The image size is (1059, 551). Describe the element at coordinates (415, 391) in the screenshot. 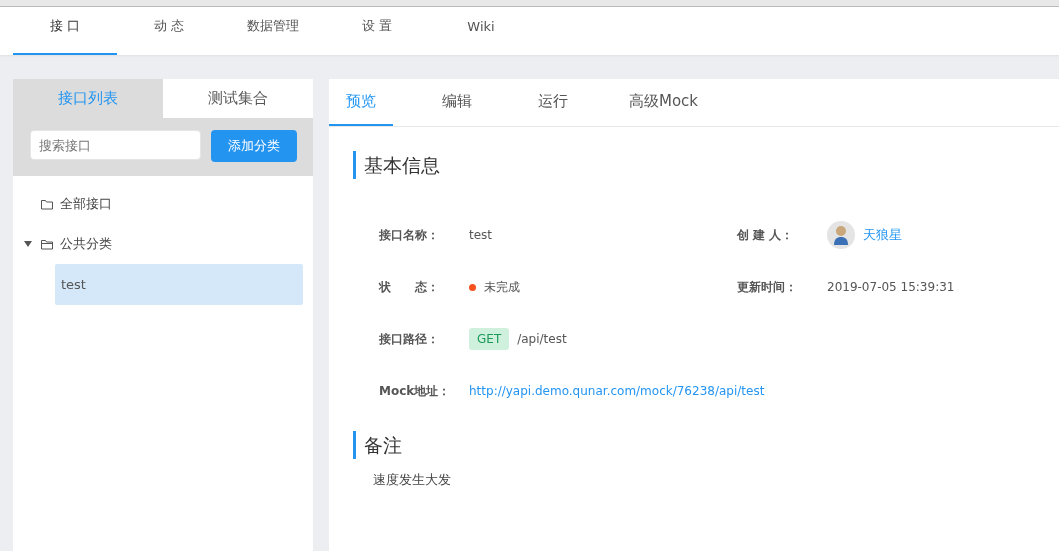

I see `field-label: Mock地址：` at that location.